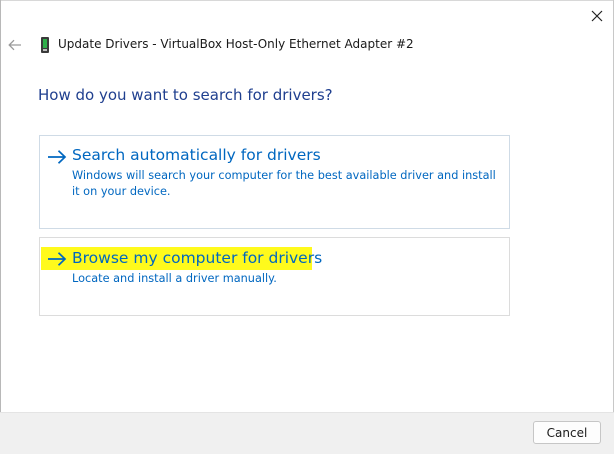 Image resolution: width=614 pixels, height=454 pixels. What do you see at coordinates (196, 155) in the screenshot?
I see `option-title: Search automatically for drivers` at bounding box center [196, 155].